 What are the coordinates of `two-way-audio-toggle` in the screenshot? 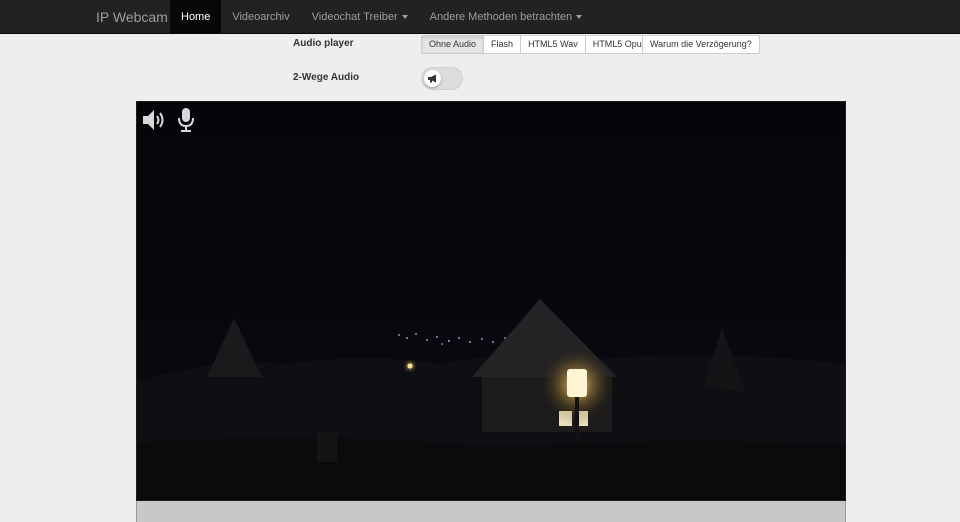 It's located at (442, 78).